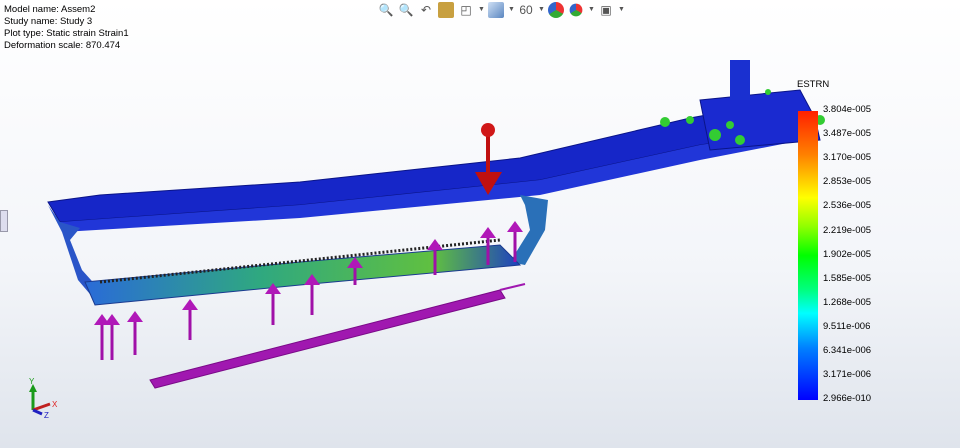 This screenshot has height=448, width=960. Describe the element at coordinates (847, 158) in the screenshot. I see `legend-label: 3.170e-005` at that location.